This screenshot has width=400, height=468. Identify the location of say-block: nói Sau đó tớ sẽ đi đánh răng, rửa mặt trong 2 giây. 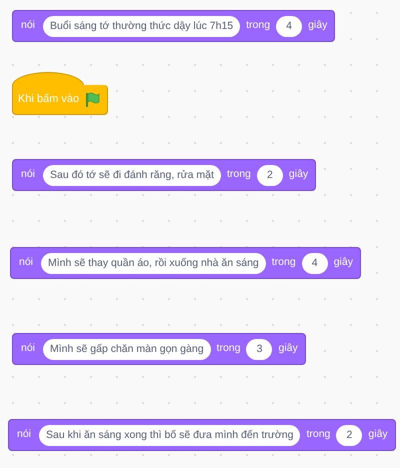
(164, 175).